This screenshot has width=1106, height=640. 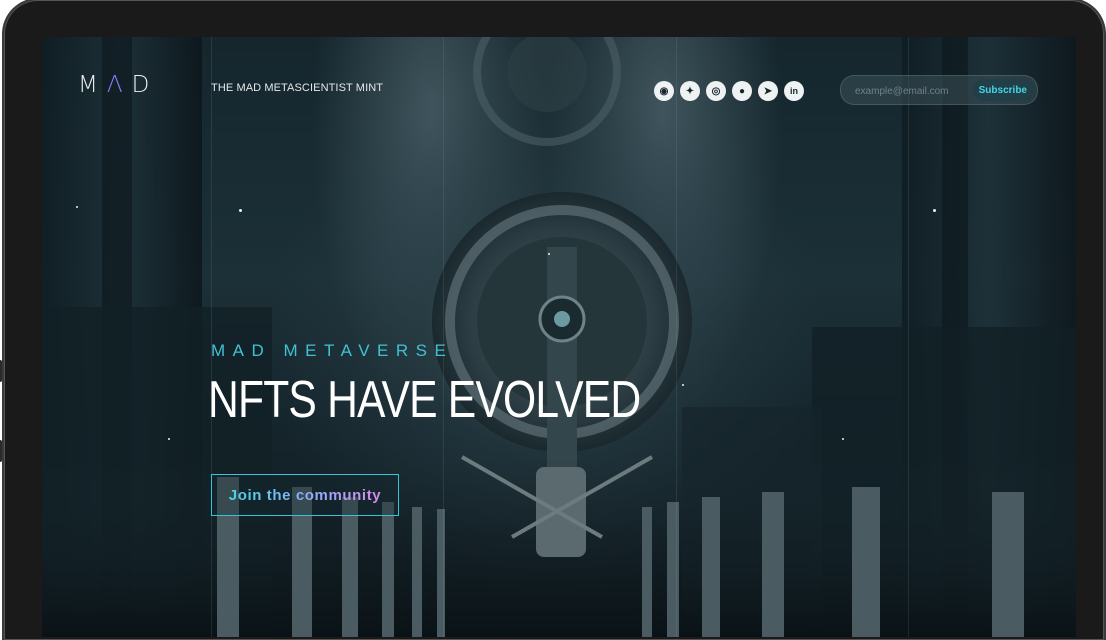 What do you see at coordinates (92, 85) in the screenshot?
I see `logo-letter: M` at bounding box center [92, 85].